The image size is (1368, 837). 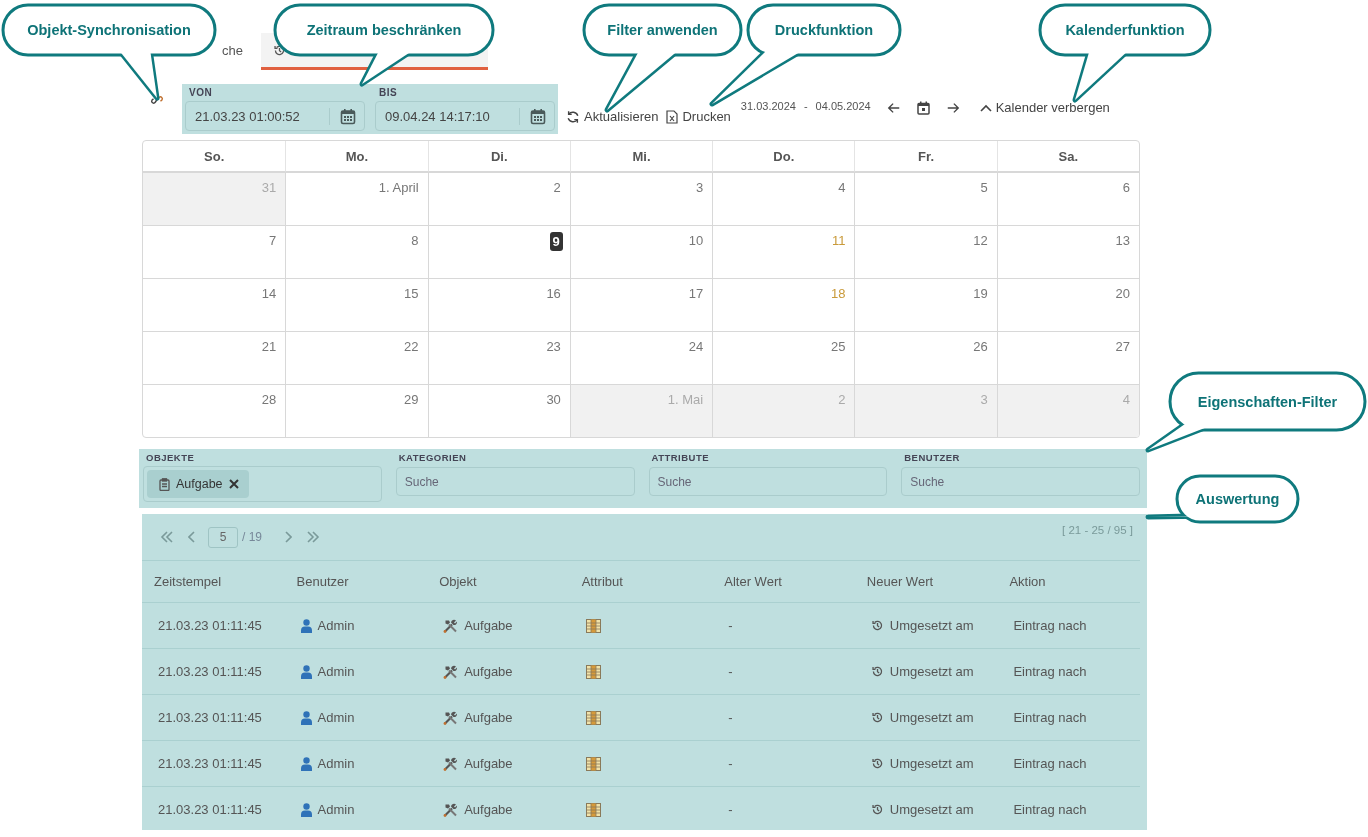 What do you see at coordinates (356, 304) in the screenshot?
I see `day-cell: 15` at bounding box center [356, 304].